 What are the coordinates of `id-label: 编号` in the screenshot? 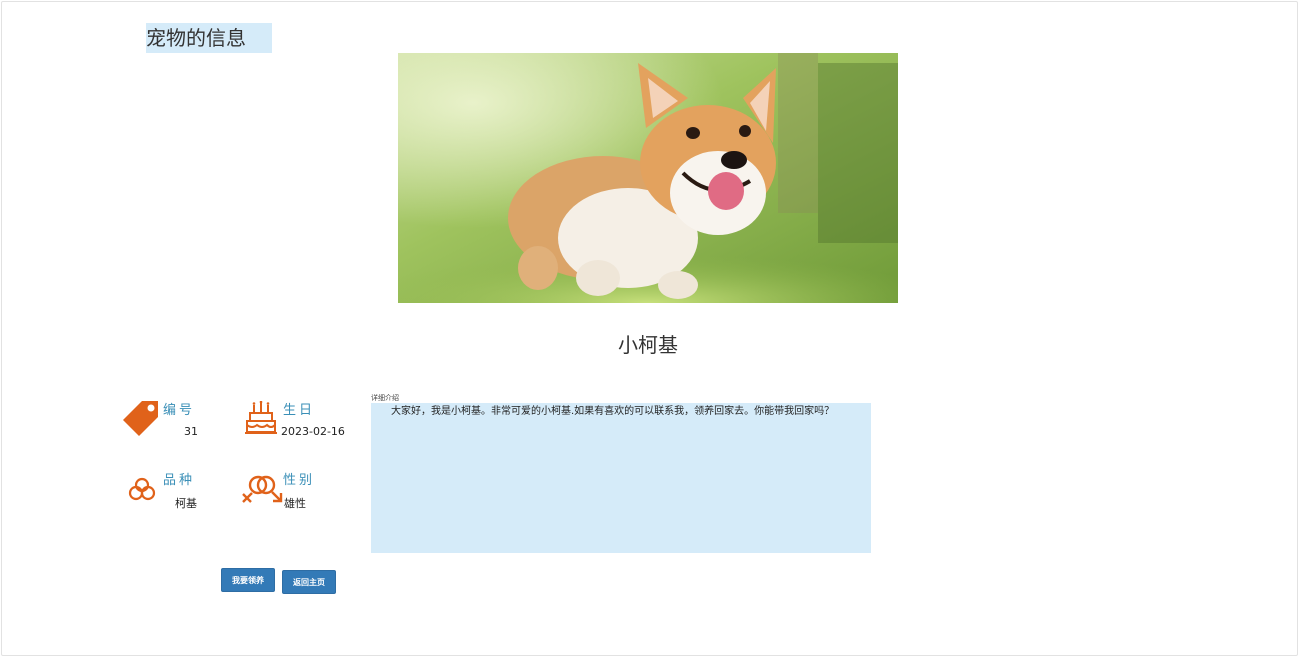 It's located at (179, 410).